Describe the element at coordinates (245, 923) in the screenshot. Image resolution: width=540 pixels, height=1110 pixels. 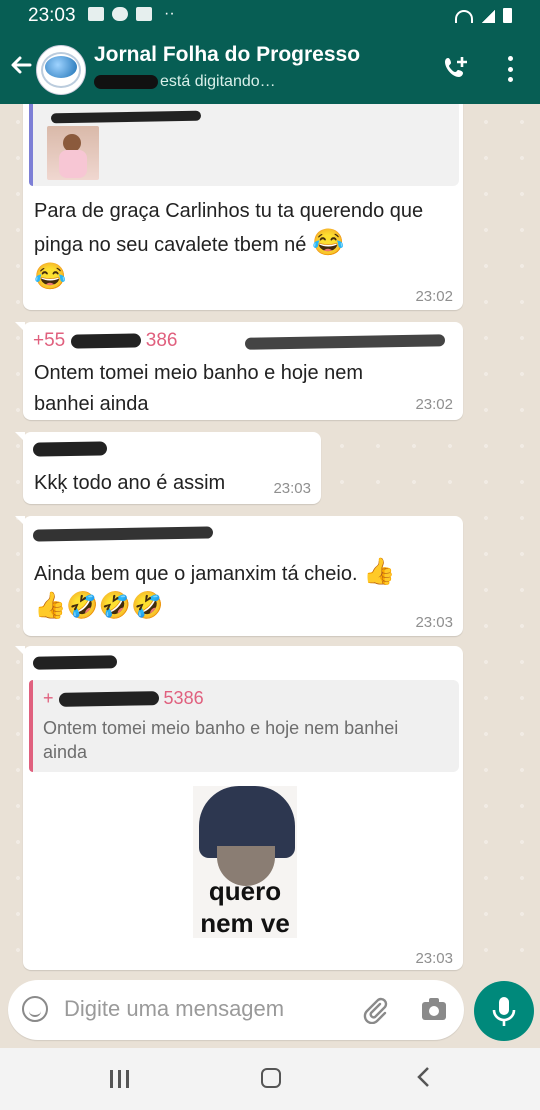
I see `sticker-caption-line2: nem ve` at that location.